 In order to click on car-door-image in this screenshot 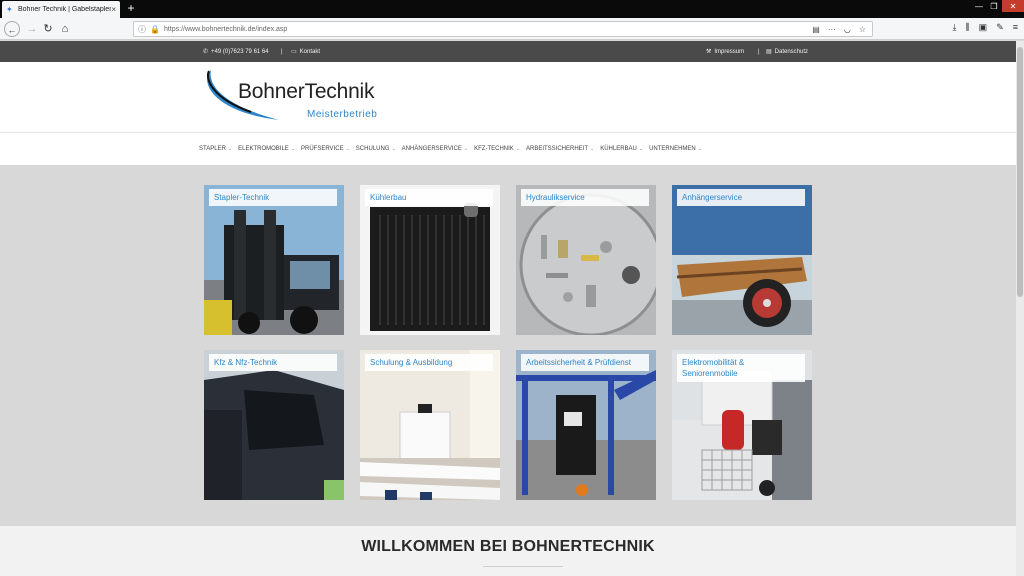, I will do `click(274, 425)`.